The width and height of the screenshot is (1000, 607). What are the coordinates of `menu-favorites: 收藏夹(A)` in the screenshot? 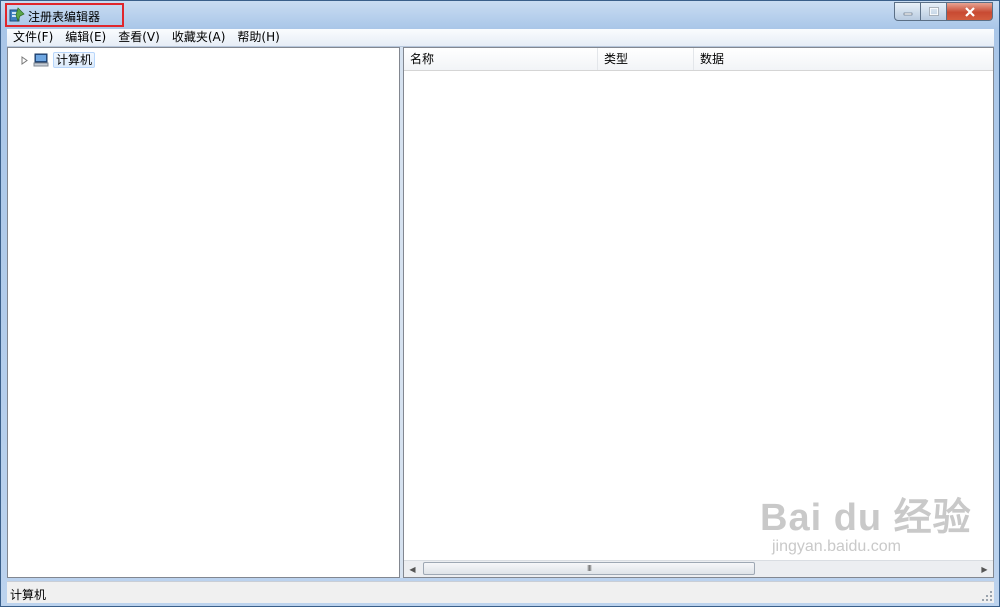 It's located at (199, 37).